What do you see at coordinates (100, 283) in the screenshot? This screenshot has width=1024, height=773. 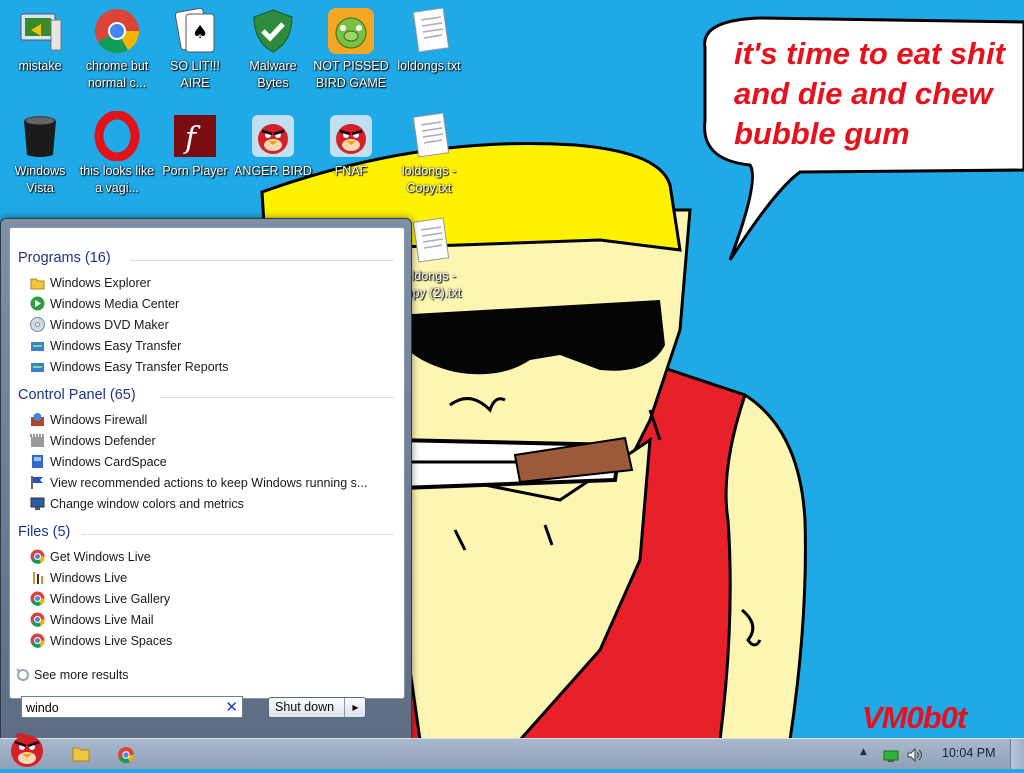 I see `result-label: Windows Explorer` at bounding box center [100, 283].